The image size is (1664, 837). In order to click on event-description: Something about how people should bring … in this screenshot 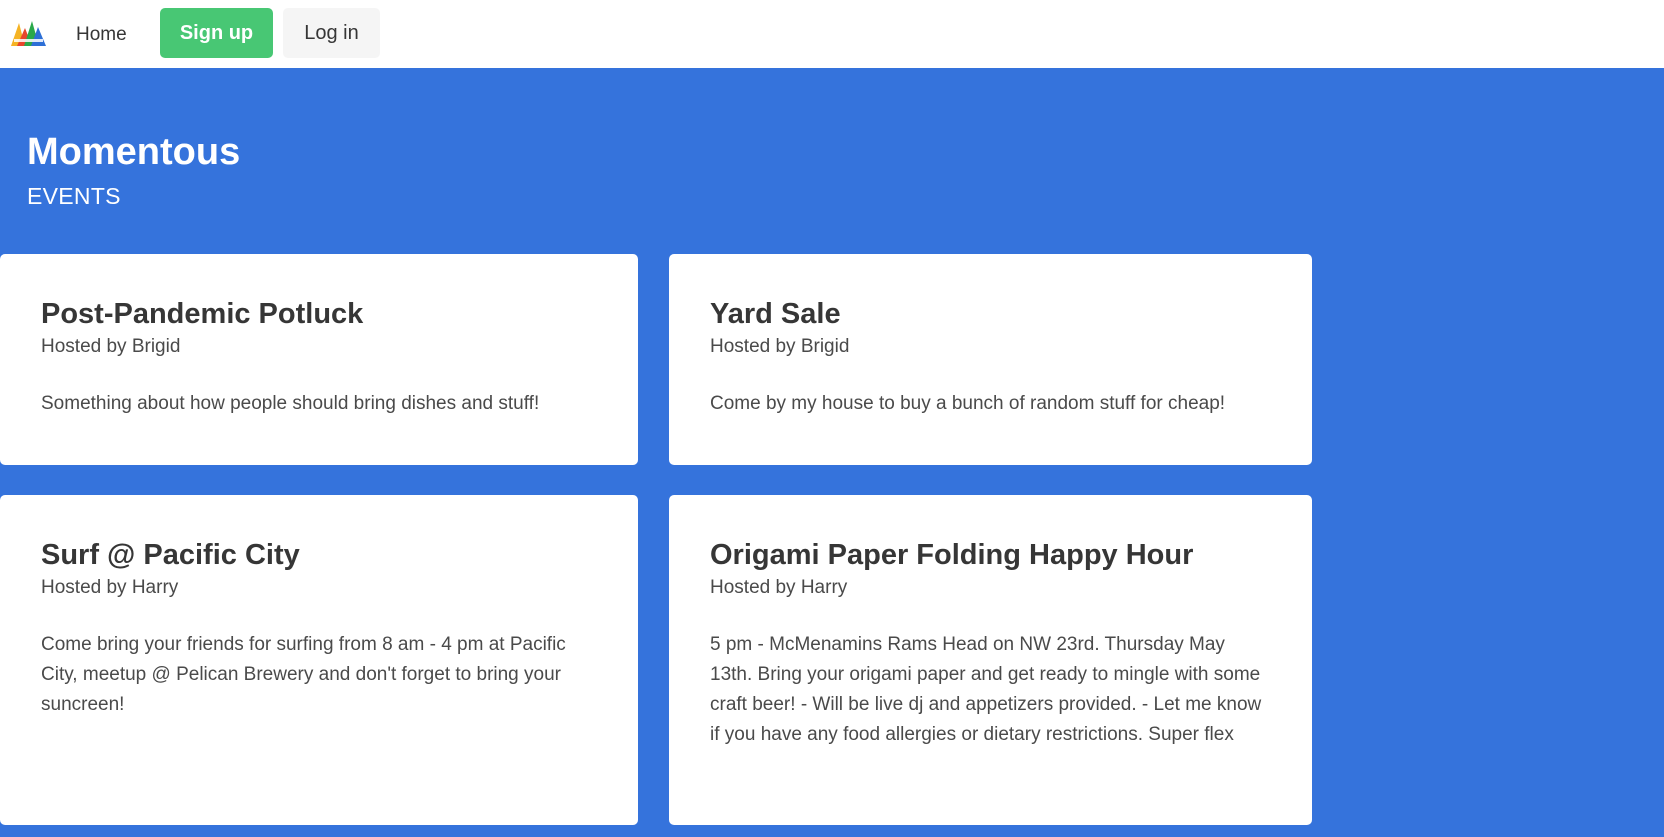, I will do `click(290, 403)`.